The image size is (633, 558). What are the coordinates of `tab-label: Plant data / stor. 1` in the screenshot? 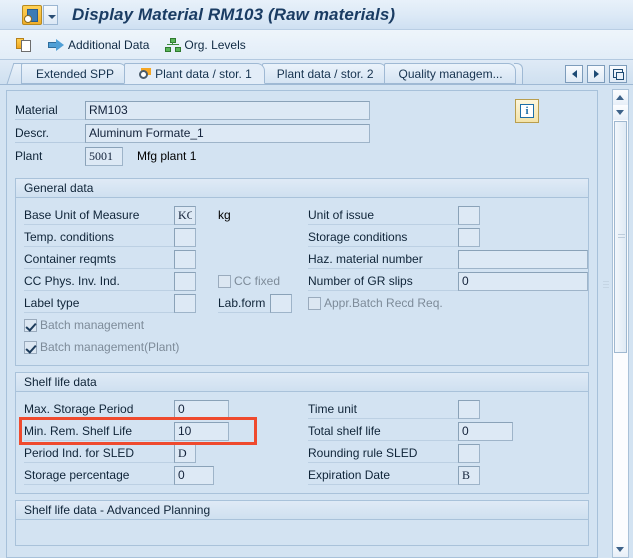 It's located at (203, 73).